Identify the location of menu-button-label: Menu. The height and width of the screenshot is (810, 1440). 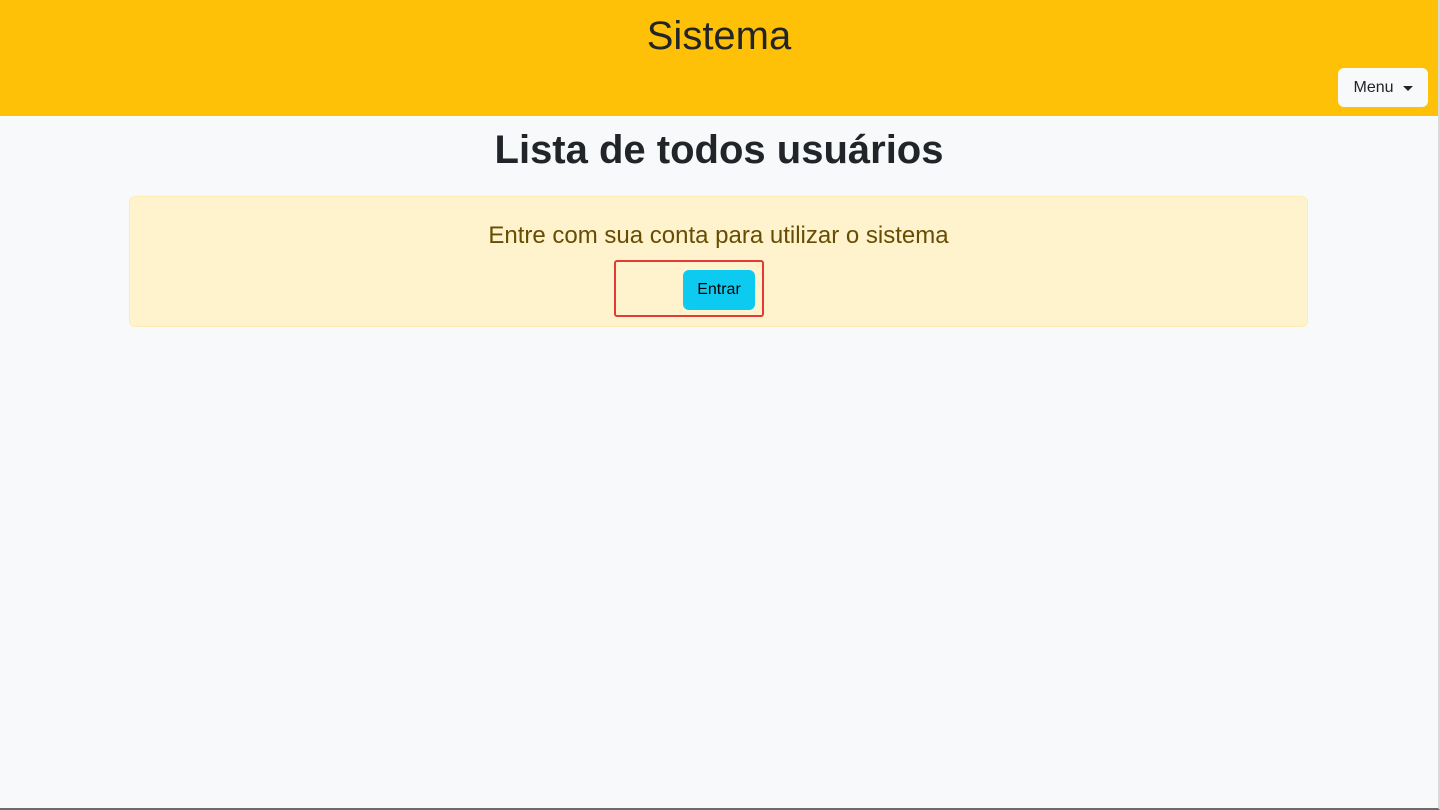
(1373, 87).